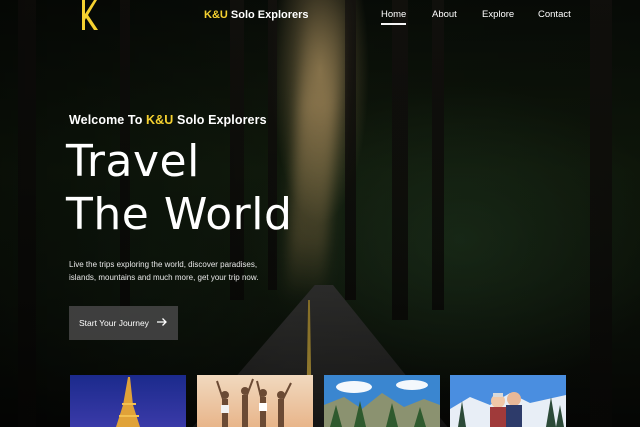 This screenshot has height=427, width=640. Describe the element at coordinates (162, 322) in the screenshot. I see `arrow-right-icon` at that location.